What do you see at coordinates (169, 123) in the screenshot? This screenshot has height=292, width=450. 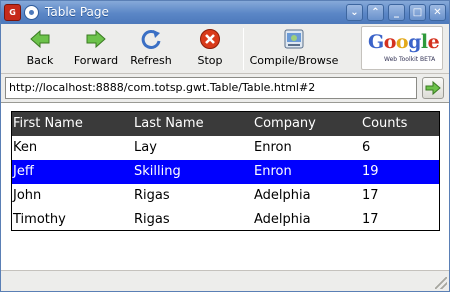 I see `column-header-last-name: Last Name` at bounding box center [169, 123].